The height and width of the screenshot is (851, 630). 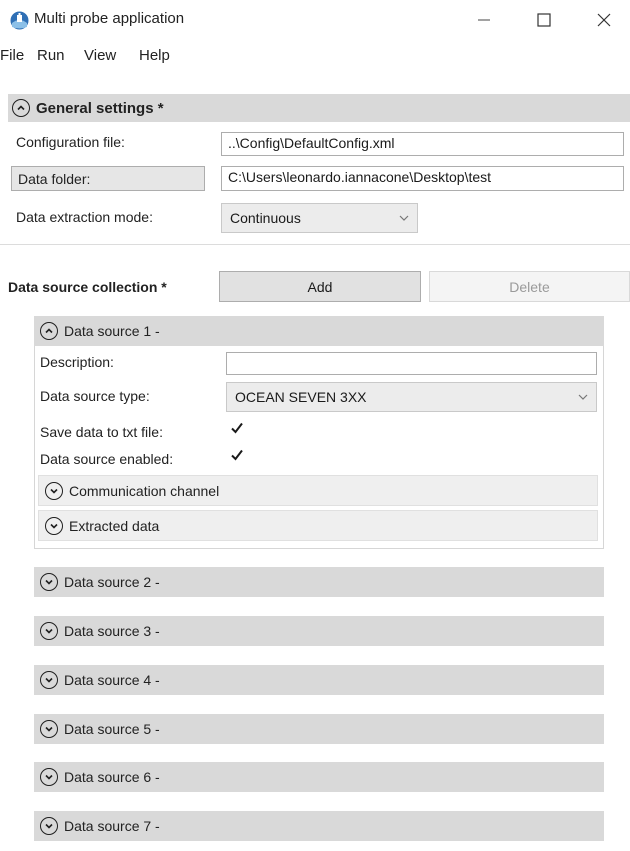 What do you see at coordinates (319, 729) in the screenshot?
I see `data-source-5-header: Data source 5 -` at bounding box center [319, 729].